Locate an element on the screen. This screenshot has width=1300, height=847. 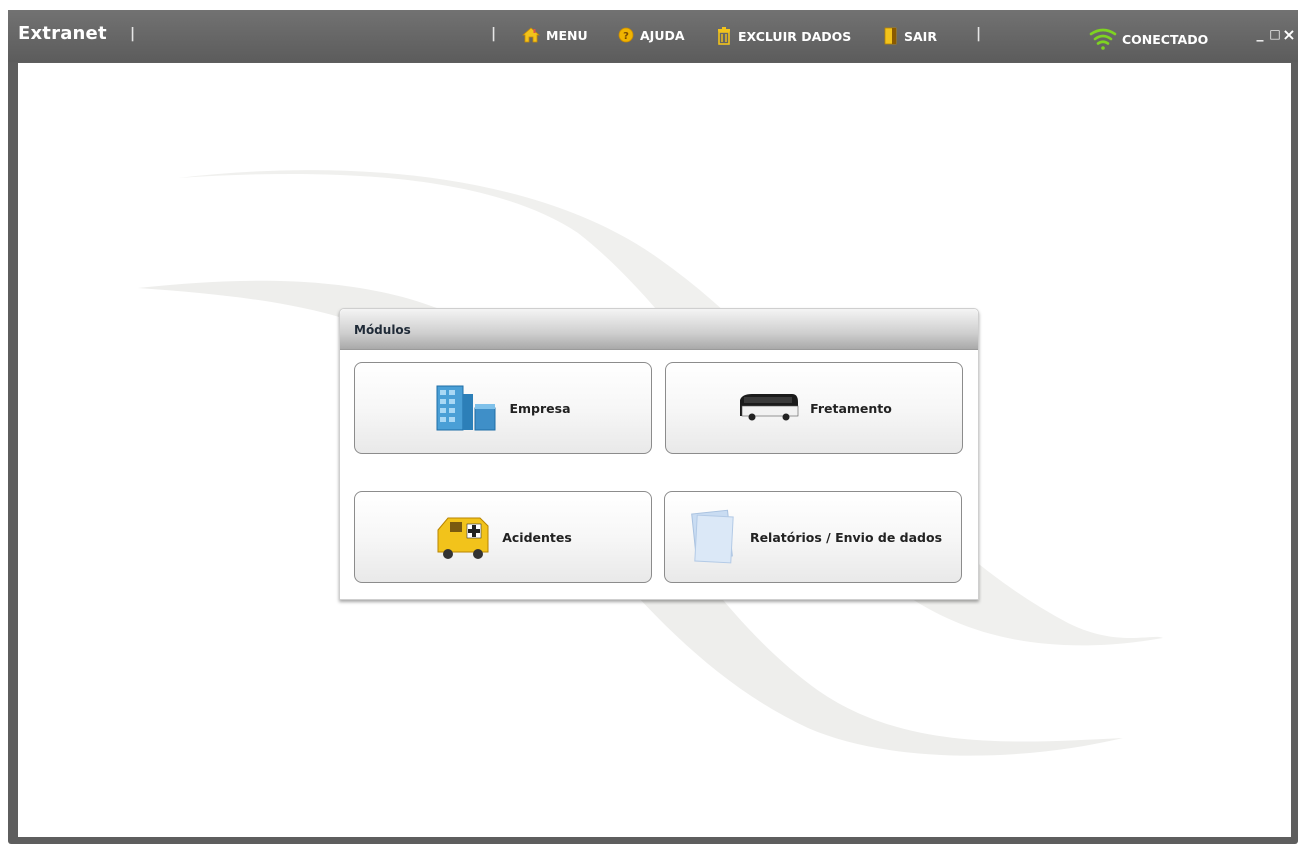
wifi-signal-icon is located at coordinates (1103, 39).